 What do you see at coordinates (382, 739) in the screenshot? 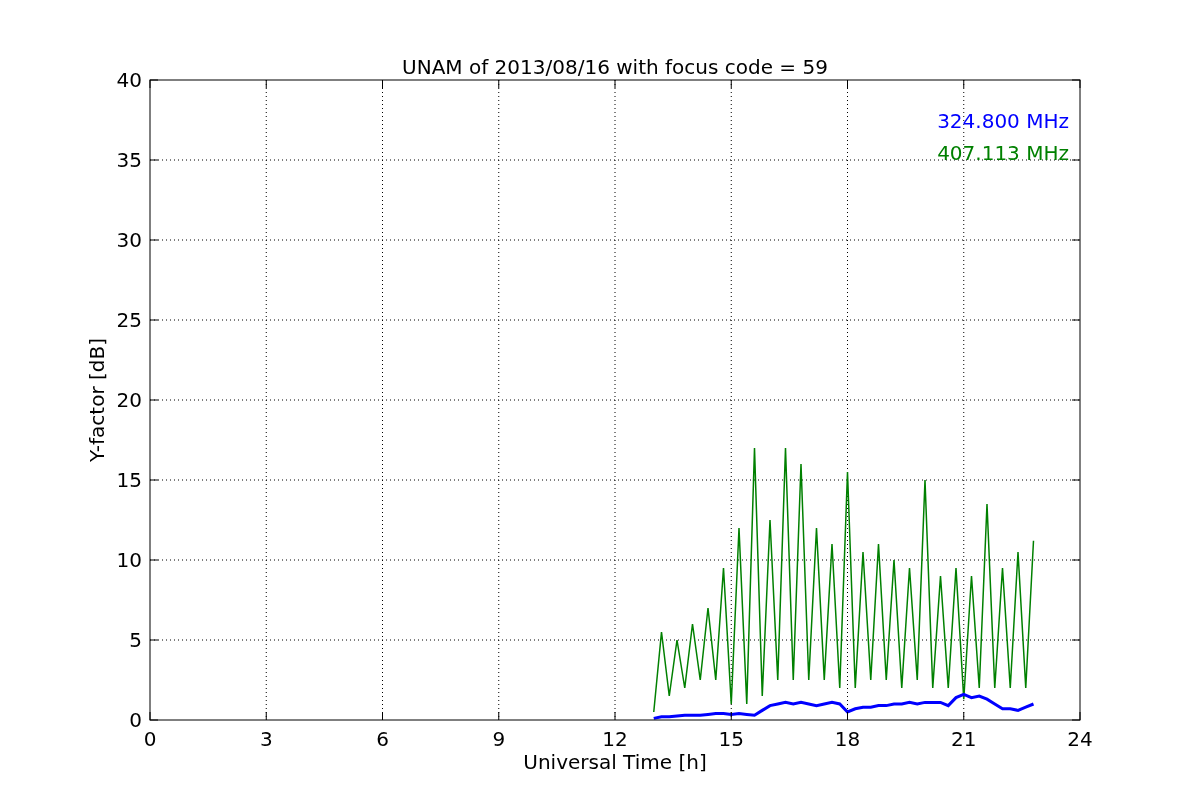
I see `tick-label: 6` at bounding box center [382, 739].